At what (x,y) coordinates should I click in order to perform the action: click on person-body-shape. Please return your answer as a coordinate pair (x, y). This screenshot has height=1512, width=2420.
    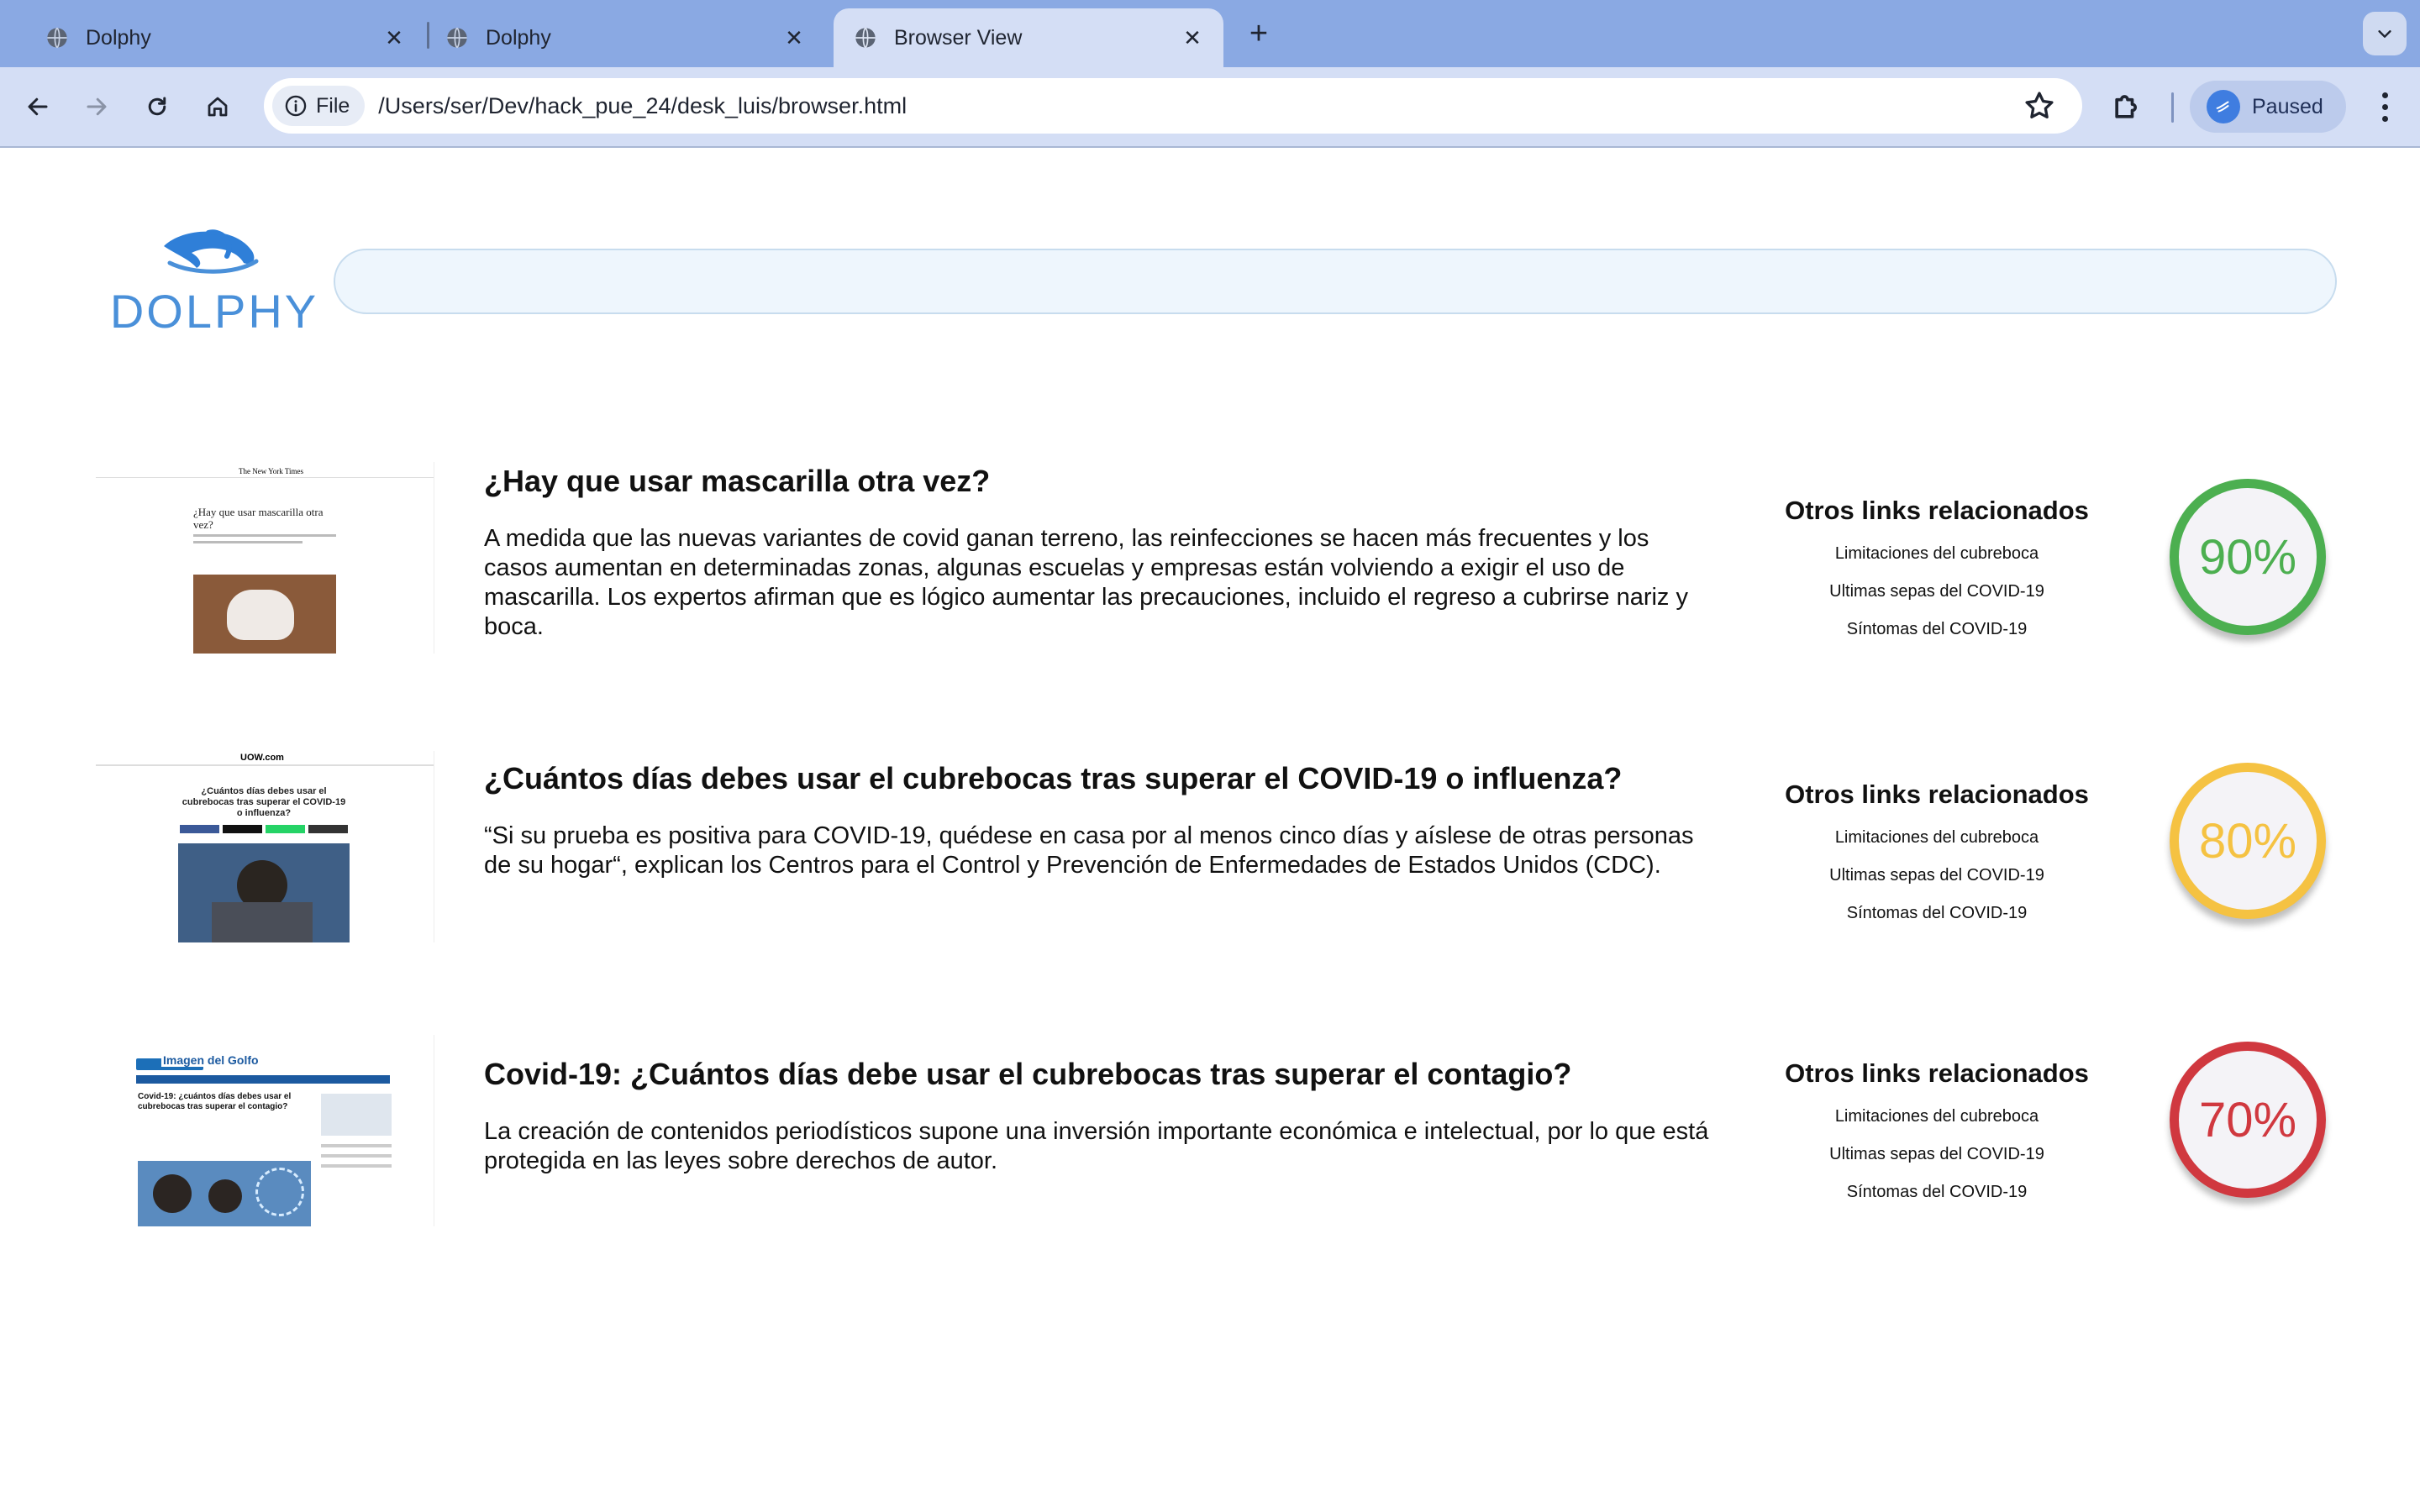
    Looking at the image, I should click on (262, 922).